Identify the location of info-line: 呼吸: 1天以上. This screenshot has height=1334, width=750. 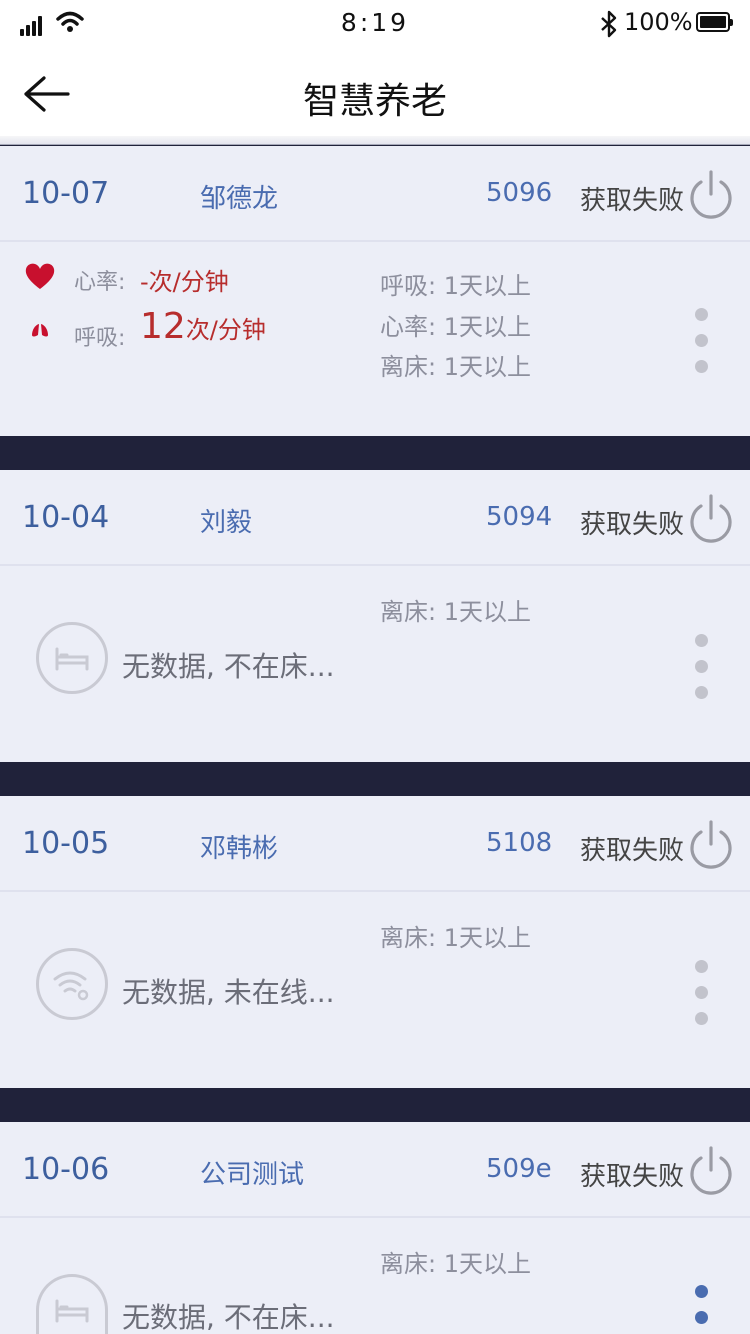
(455, 286).